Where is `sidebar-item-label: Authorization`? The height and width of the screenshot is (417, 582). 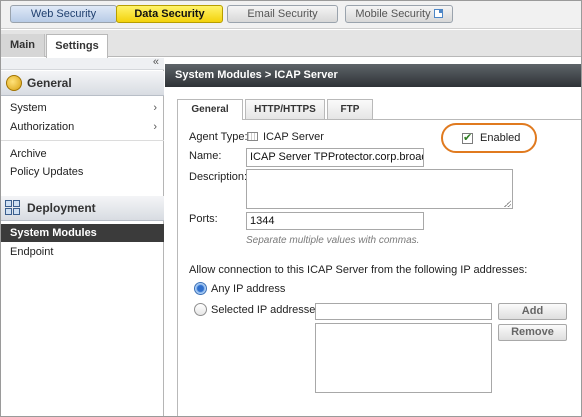 sidebar-item-label: Authorization is located at coordinates (42, 127).